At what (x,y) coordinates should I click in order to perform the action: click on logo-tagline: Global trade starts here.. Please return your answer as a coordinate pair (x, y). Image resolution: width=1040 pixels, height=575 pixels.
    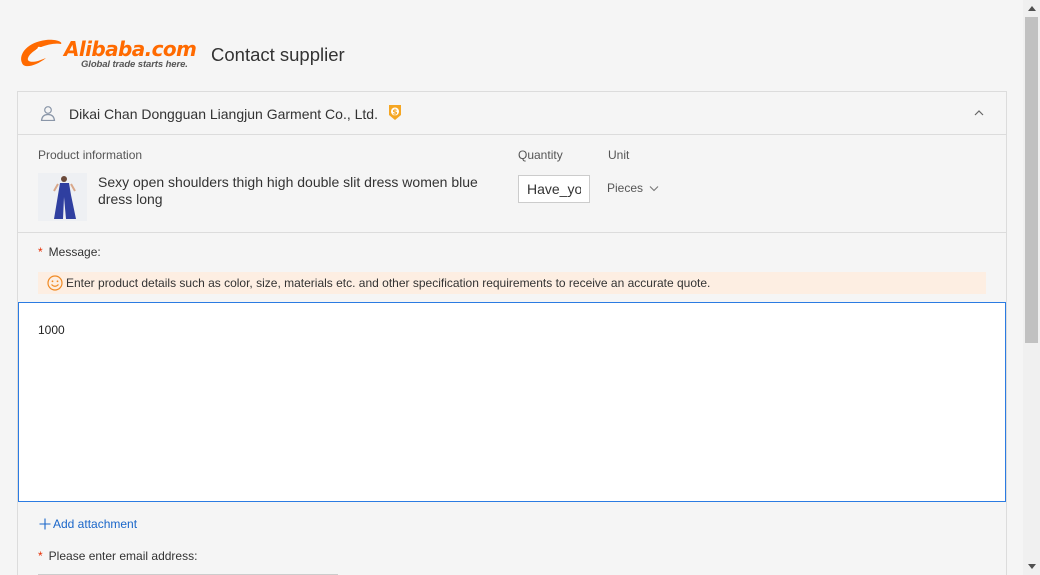
    Looking at the image, I should click on (134, 64).